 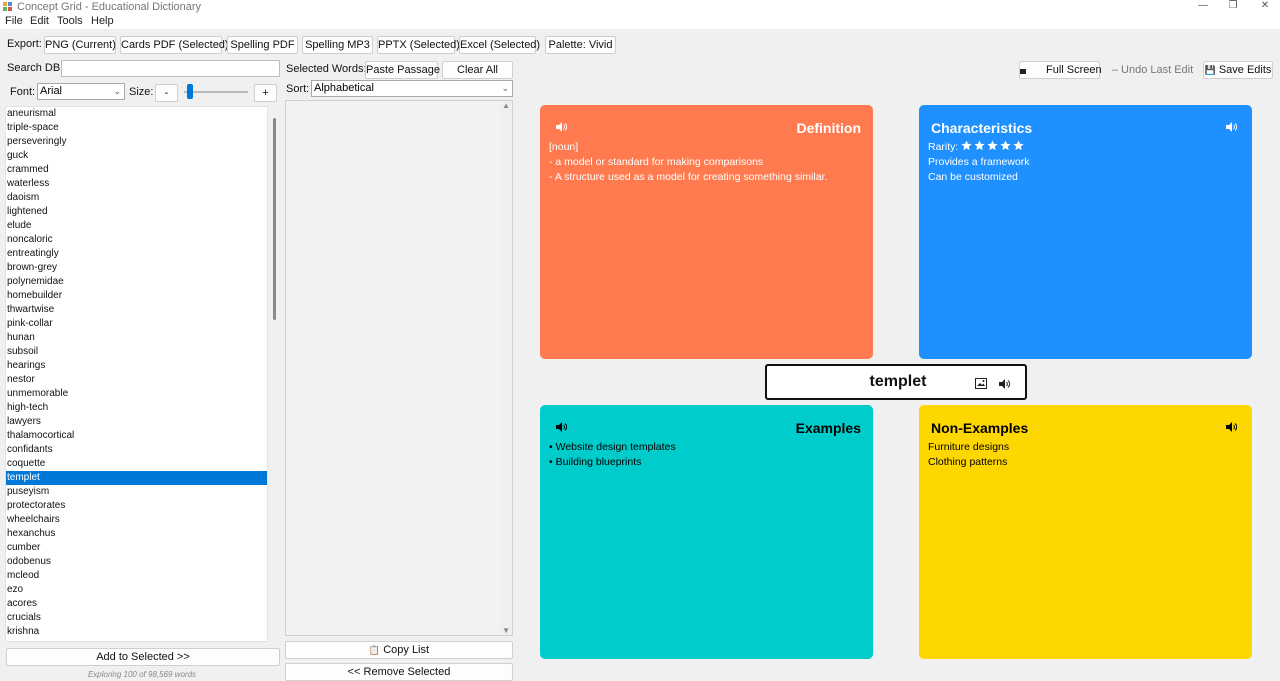 What do you see at coordinates (136, 576) in the screenshot?
I see `word-list-item: mcleod` at bounding box center [136, 576].